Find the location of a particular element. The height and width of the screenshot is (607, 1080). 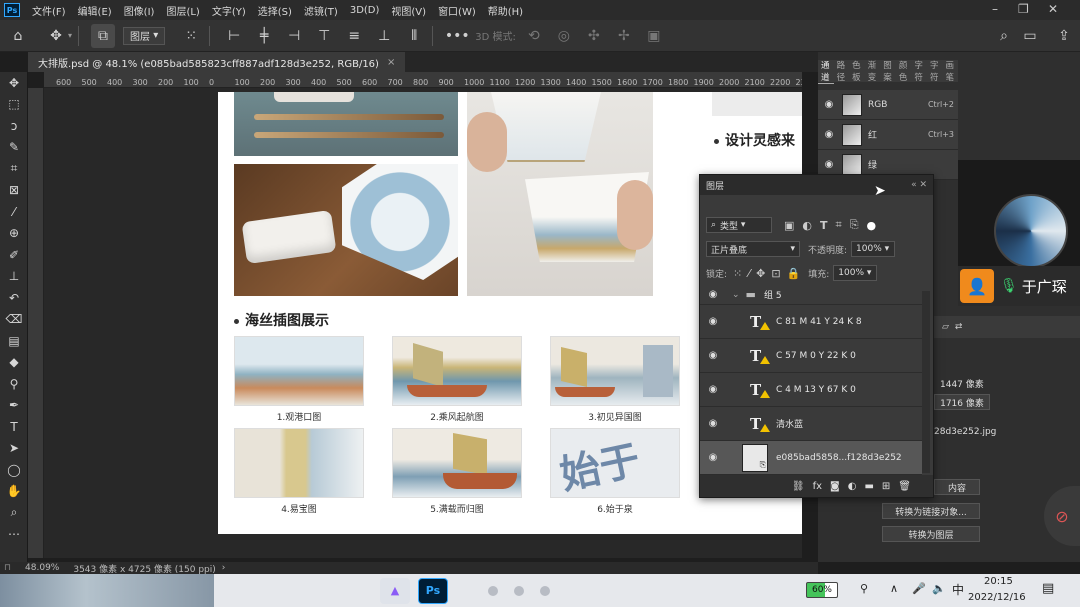

hand-tool-icon: ✋ is located at coordinates (14, 492).